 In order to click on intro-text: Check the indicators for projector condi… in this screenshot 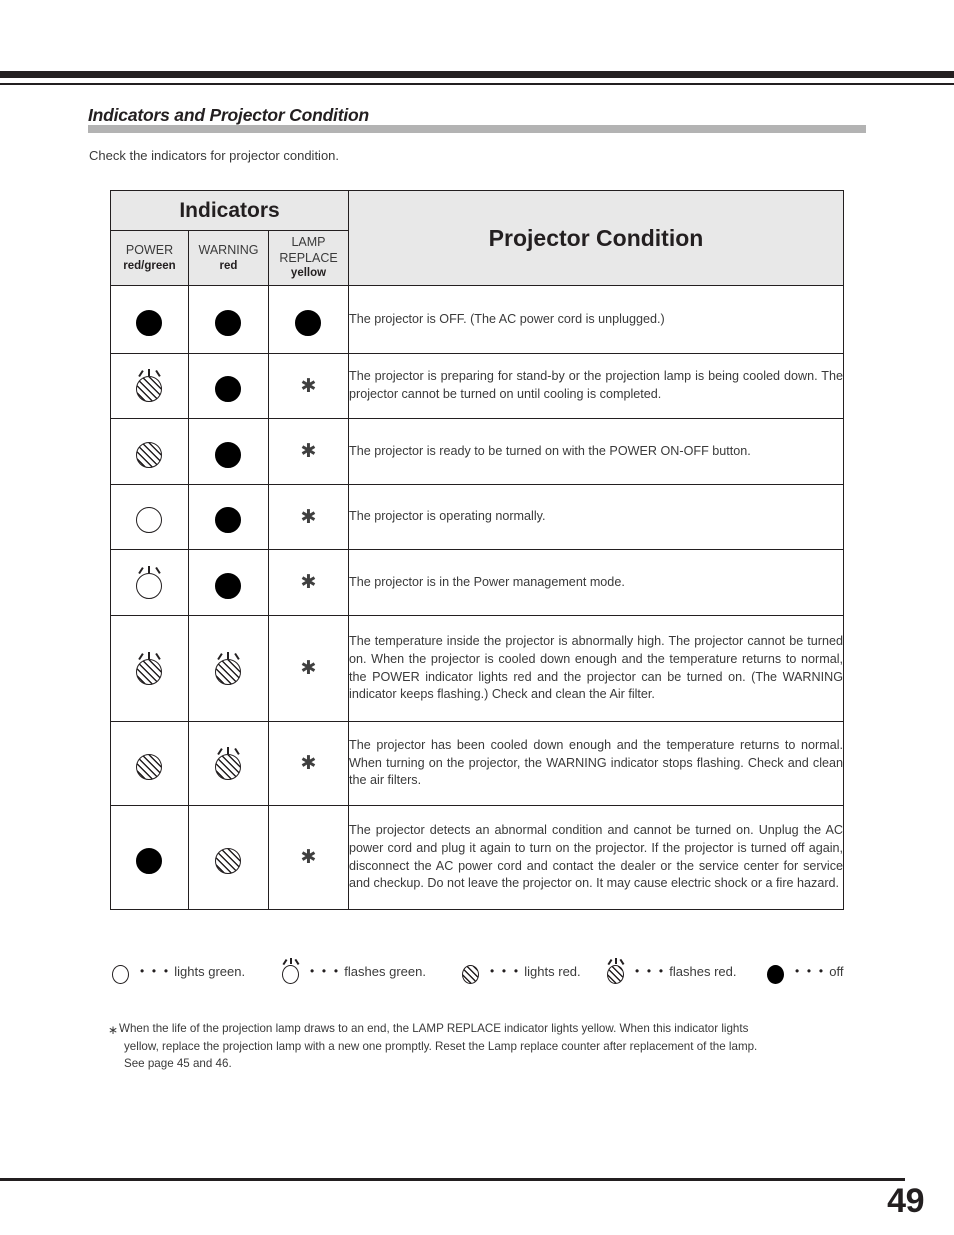, I will do `click(214, 155)`.